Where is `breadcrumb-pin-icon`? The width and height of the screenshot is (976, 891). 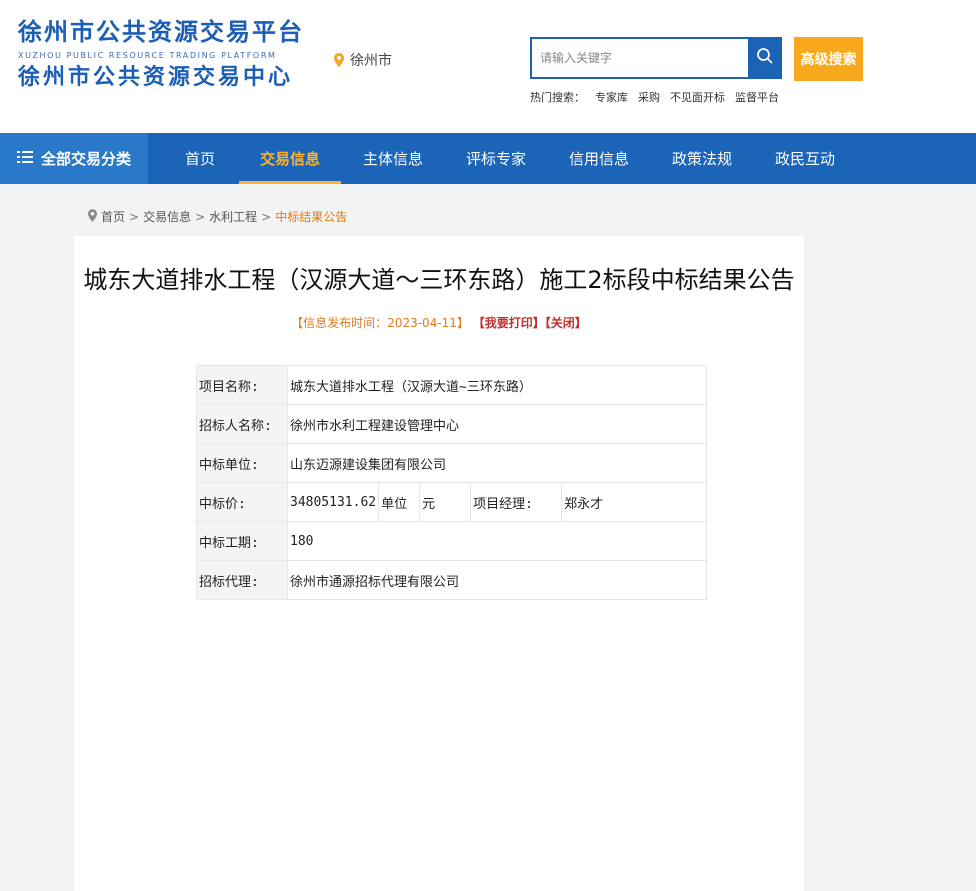
breadcrumb-pin-icon is located at coordinates (92, 216).